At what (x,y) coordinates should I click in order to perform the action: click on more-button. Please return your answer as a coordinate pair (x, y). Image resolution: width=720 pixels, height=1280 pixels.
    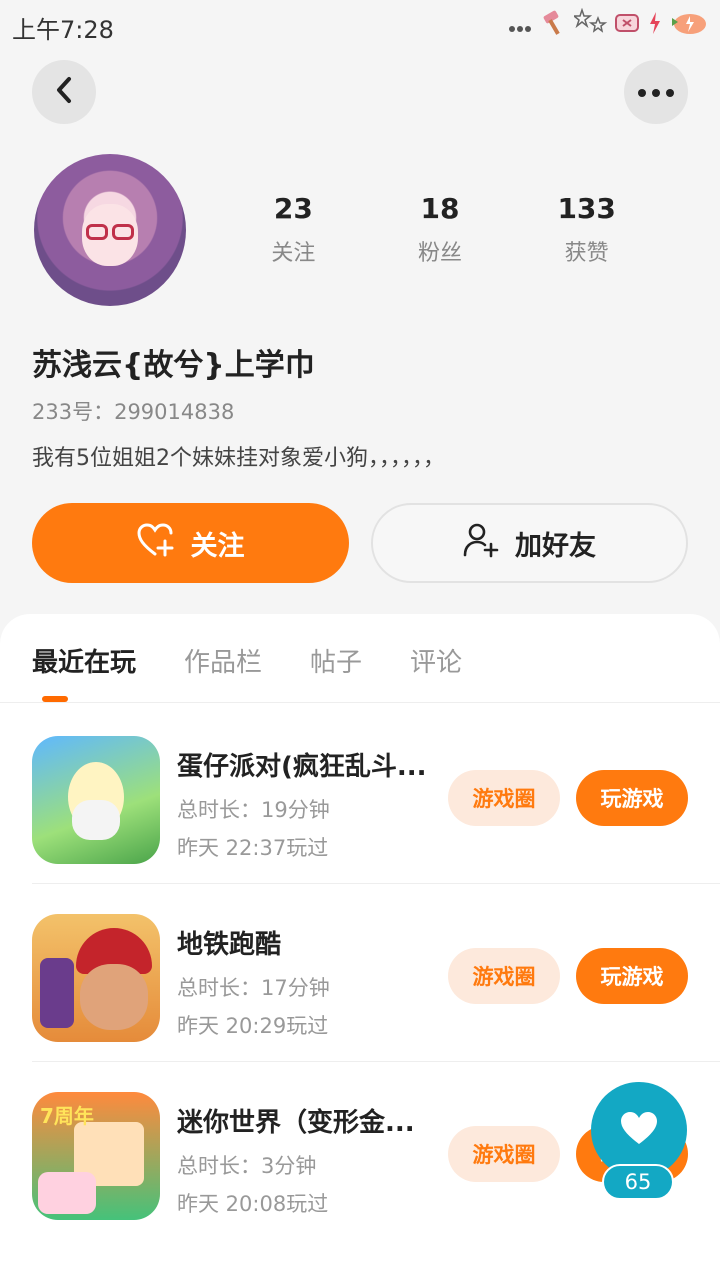
    Looking at the image, I should click on (656, 92).